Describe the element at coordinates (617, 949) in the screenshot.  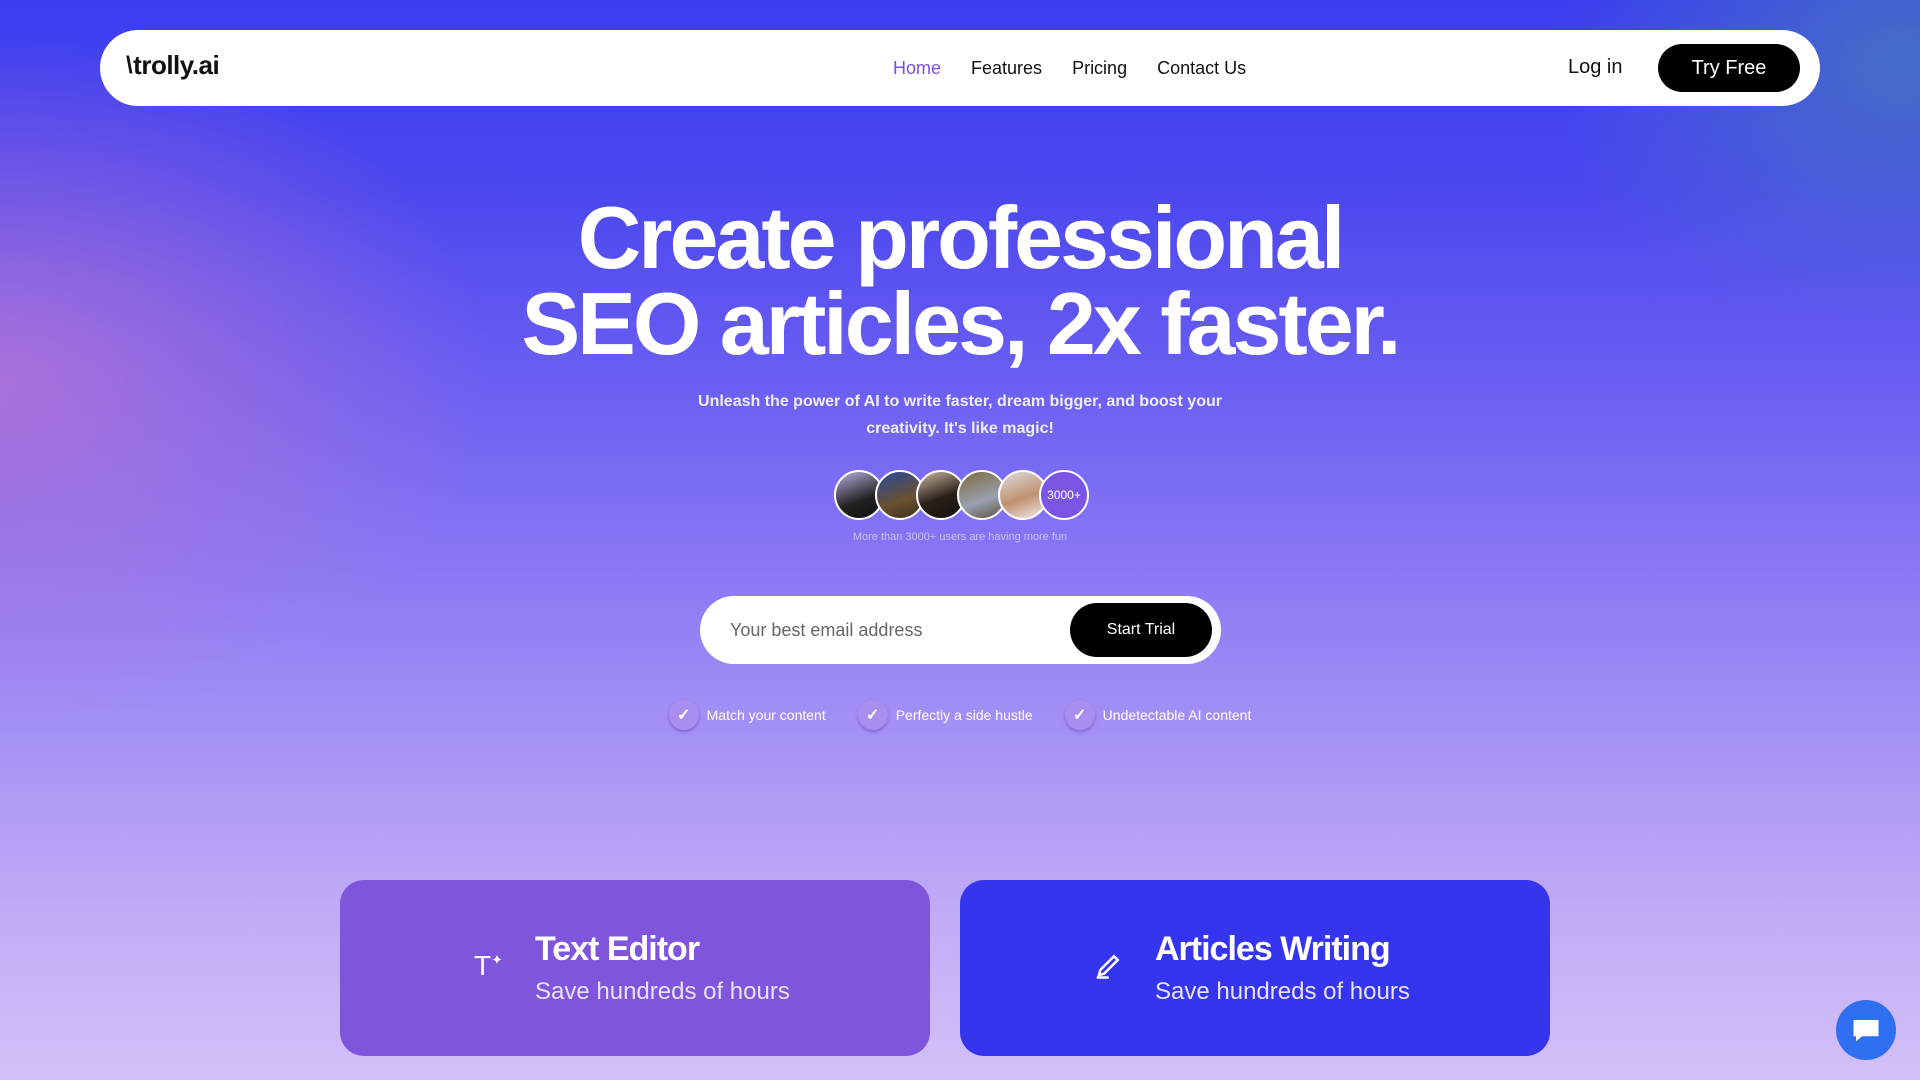
I see `card-title: Text Editor` at that location.